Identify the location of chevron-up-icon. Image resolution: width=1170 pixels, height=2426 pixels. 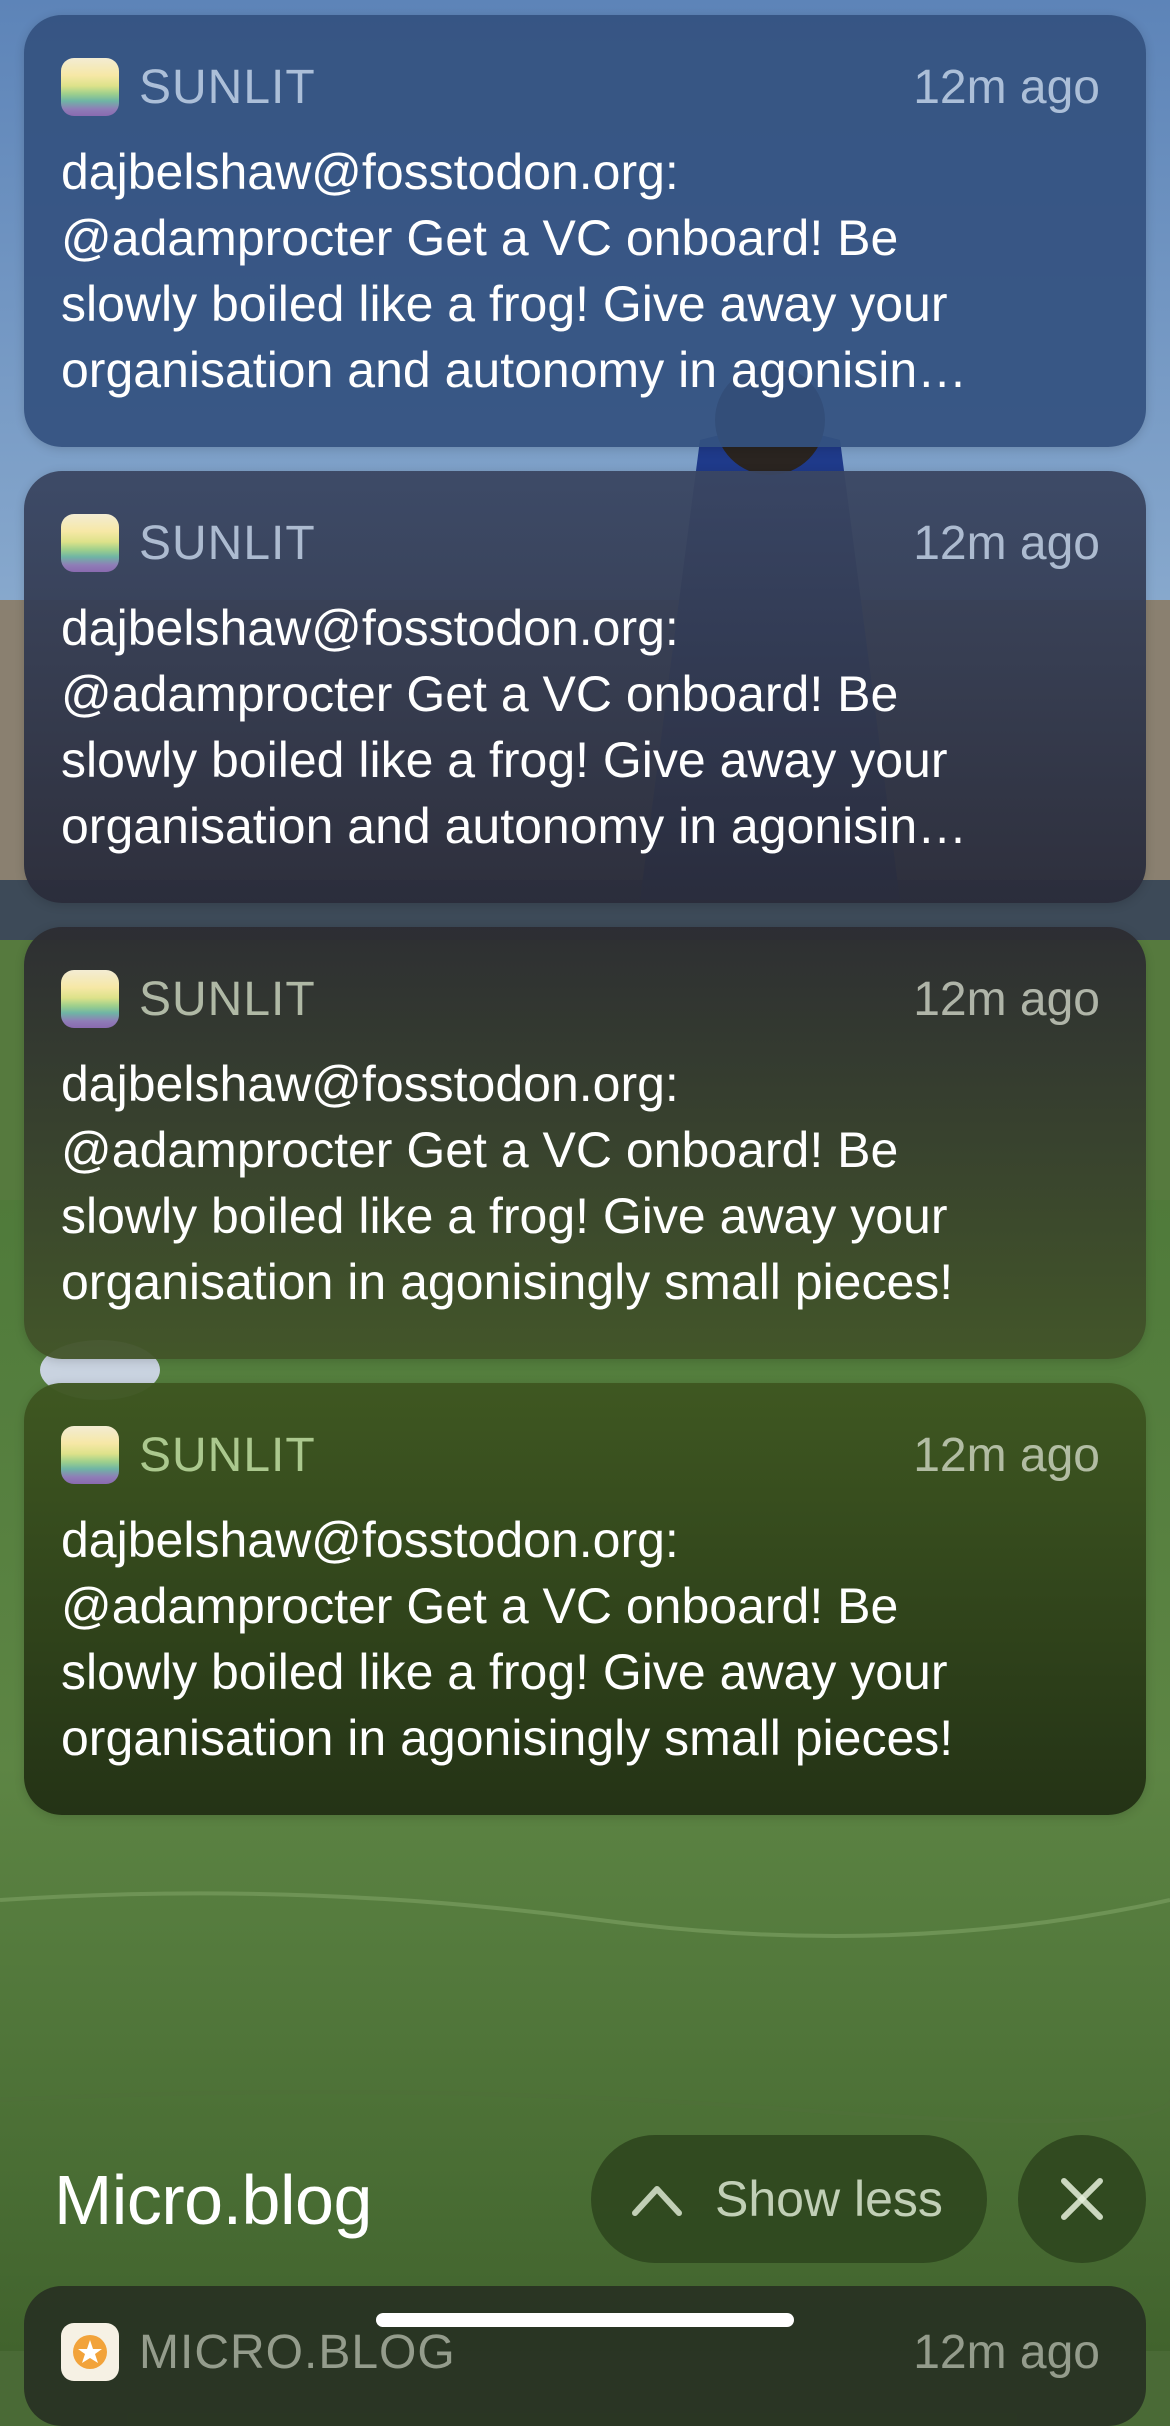
(657, 2201).